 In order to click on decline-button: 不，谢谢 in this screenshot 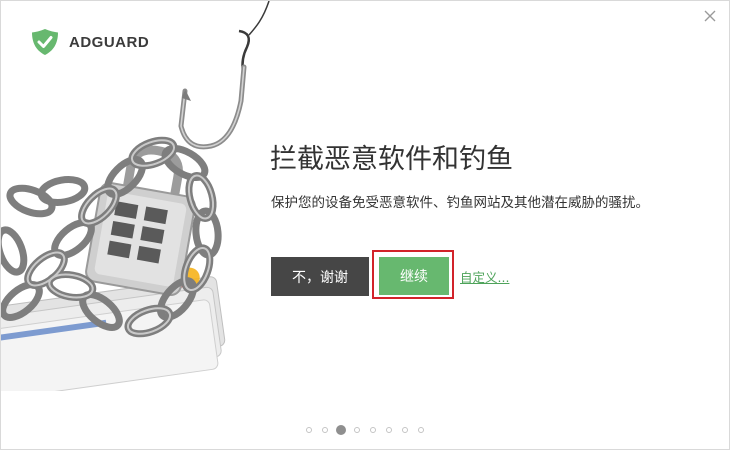, I will do `click(320, 276)`.